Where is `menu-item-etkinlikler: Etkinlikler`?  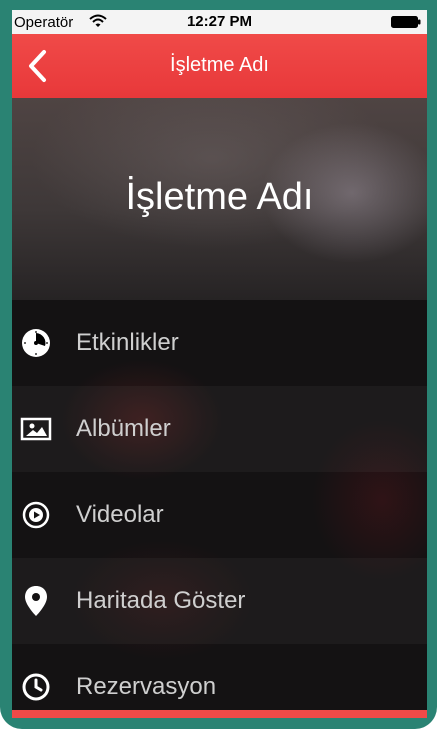
menu-item-etkinlikler: Etkinlikler is located at coordinates (219, 343).